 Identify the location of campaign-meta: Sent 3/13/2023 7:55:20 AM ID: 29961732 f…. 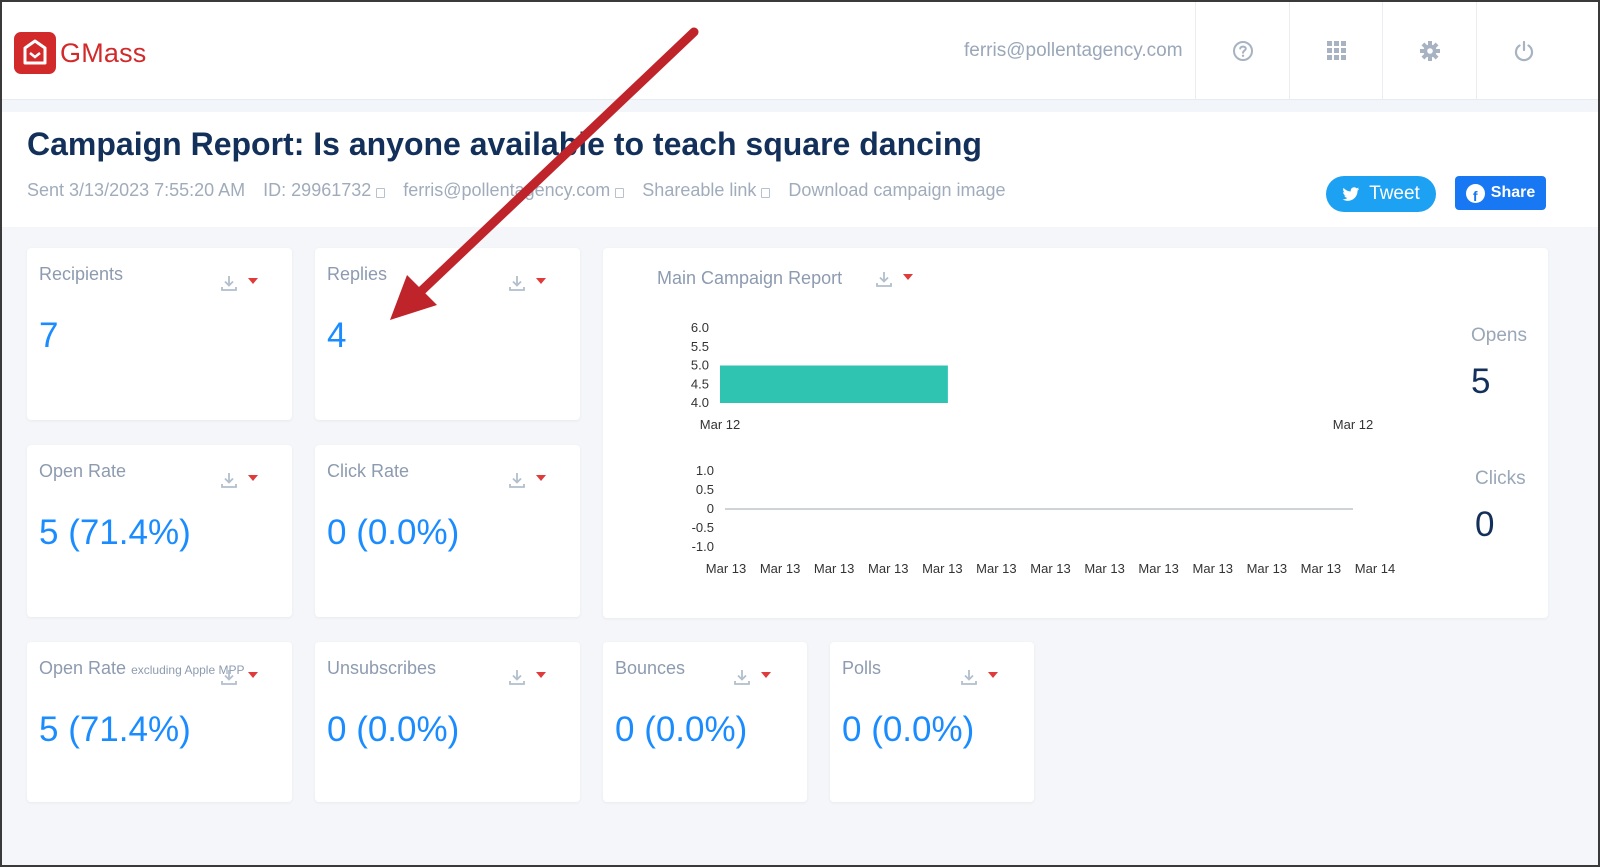
(525, 190).